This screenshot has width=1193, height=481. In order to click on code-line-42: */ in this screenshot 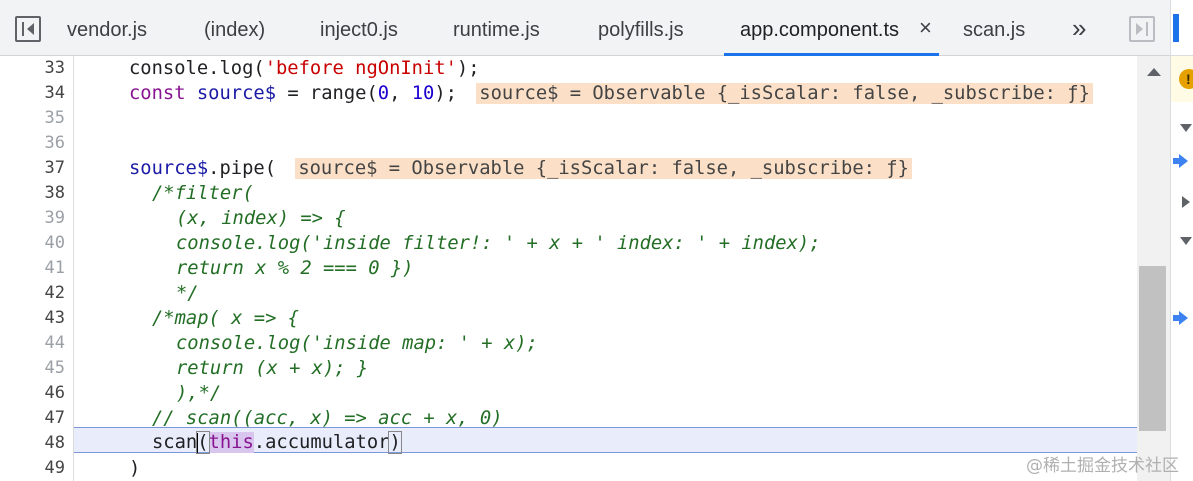, I will do `click(187, 293)`.